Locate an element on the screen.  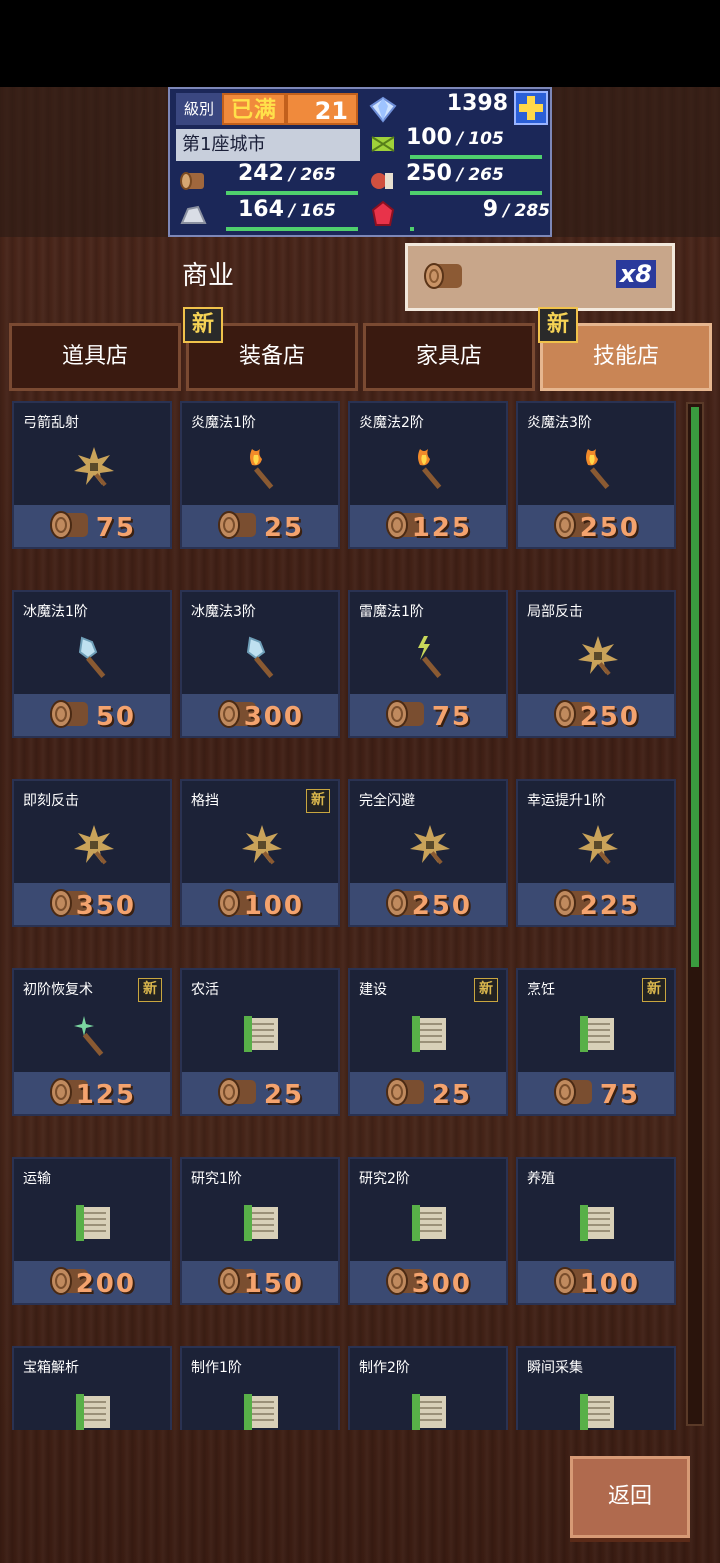
ruby-icon is located at coordinates (383, 213).